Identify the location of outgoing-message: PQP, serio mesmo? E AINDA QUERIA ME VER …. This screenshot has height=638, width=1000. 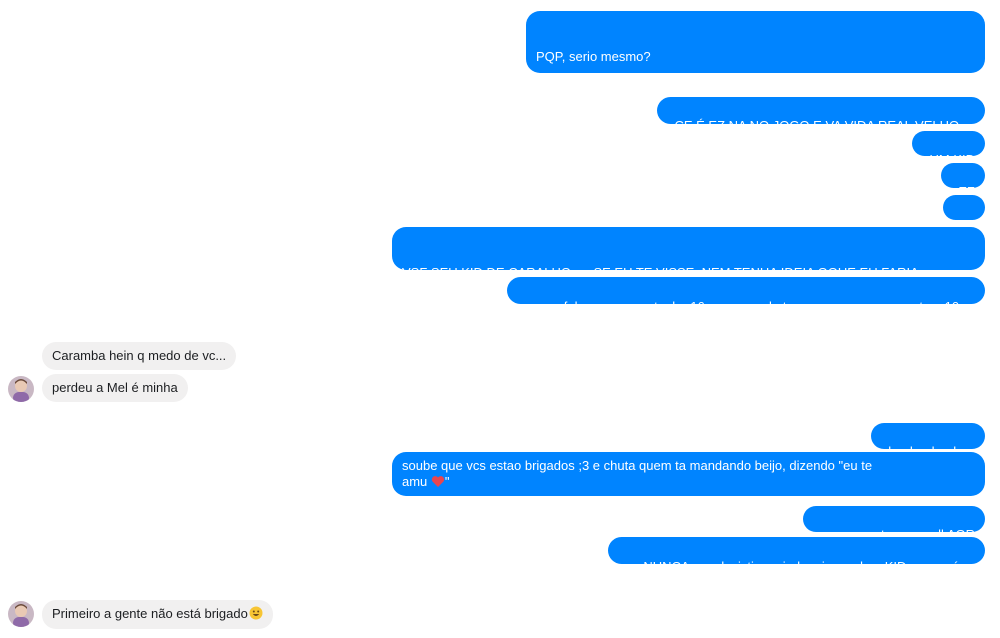
(755, 85).